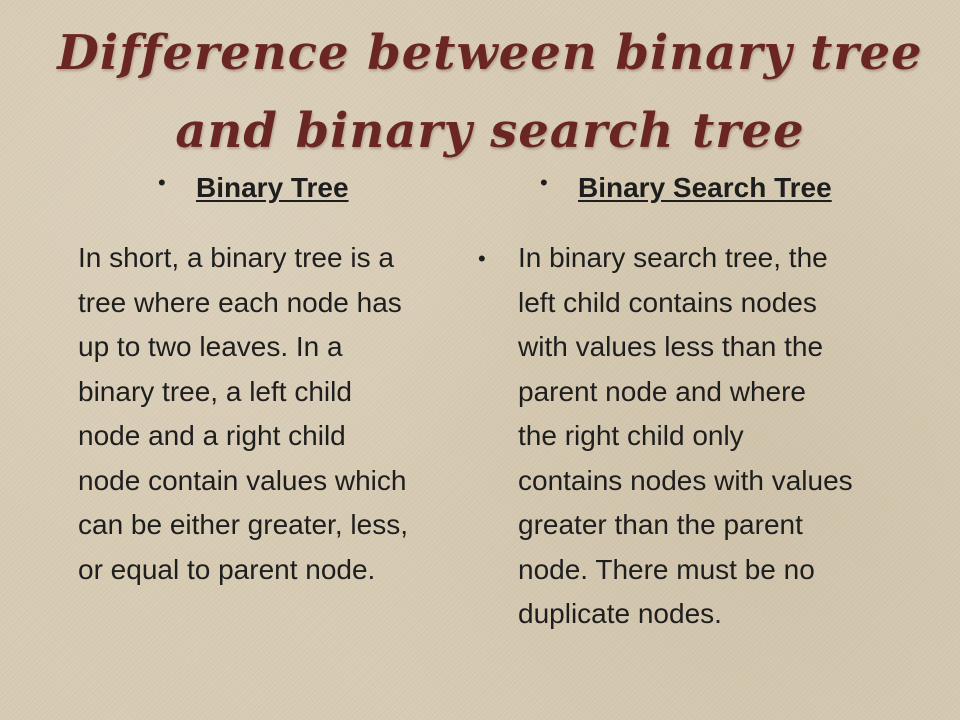  I want to click on binary-tree-heading: Binary Tree, so click(272, 187).